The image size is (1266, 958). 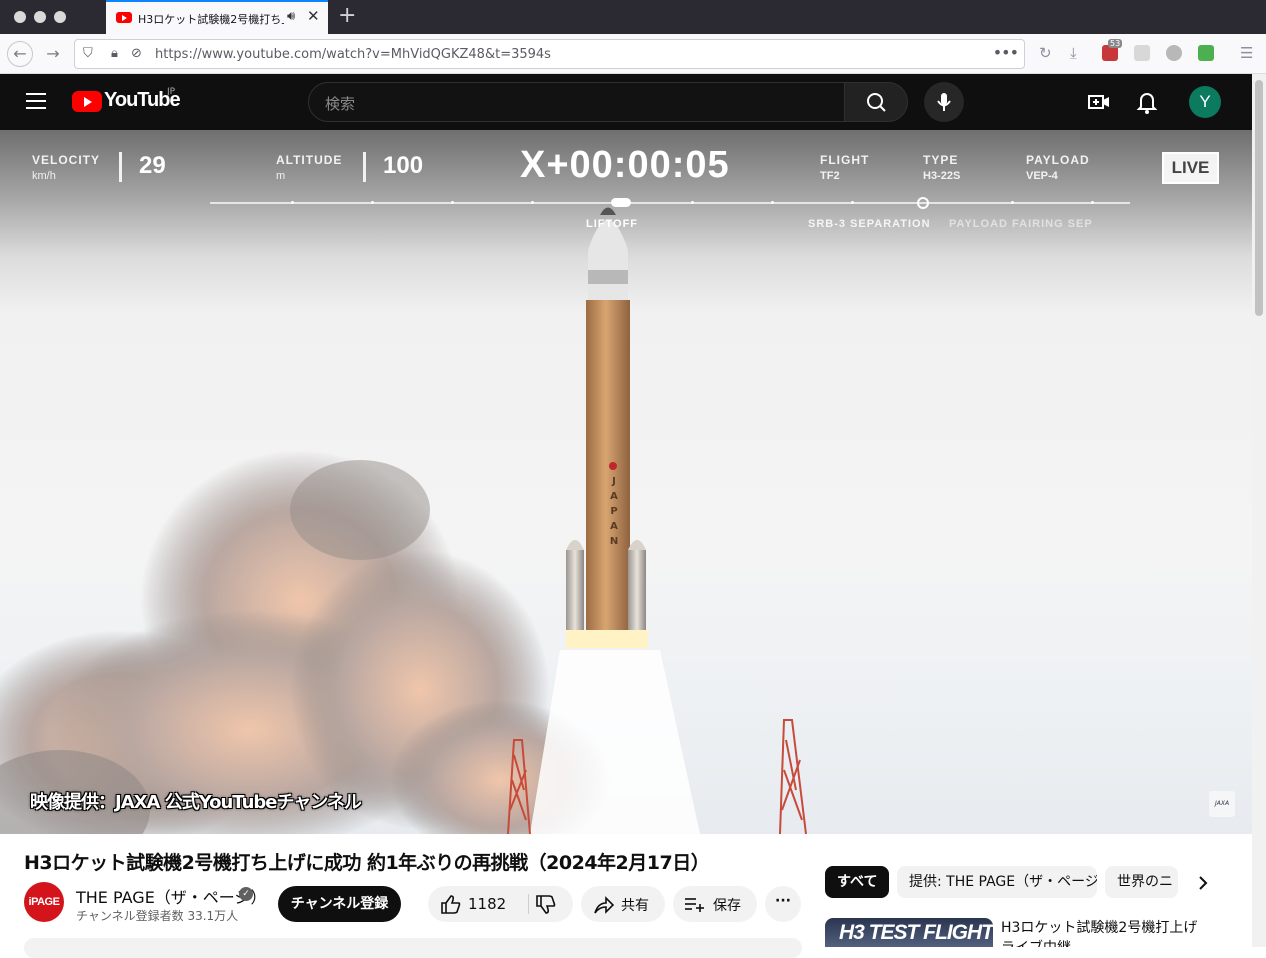 I want to click on hud-velocity-unit: km/h, so click(x=44, y=176).